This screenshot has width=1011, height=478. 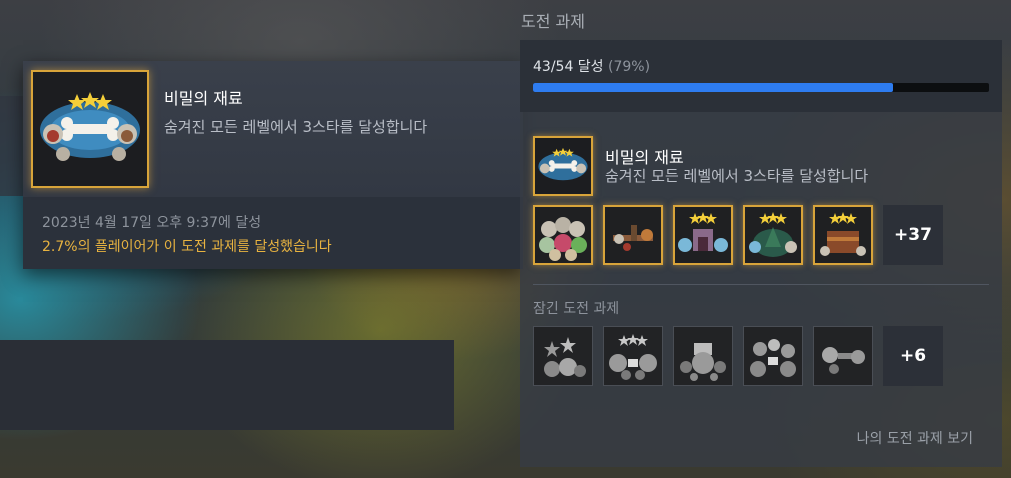 I want to click on versus-three-stars-locked-icon, so click(x=633, y=356).